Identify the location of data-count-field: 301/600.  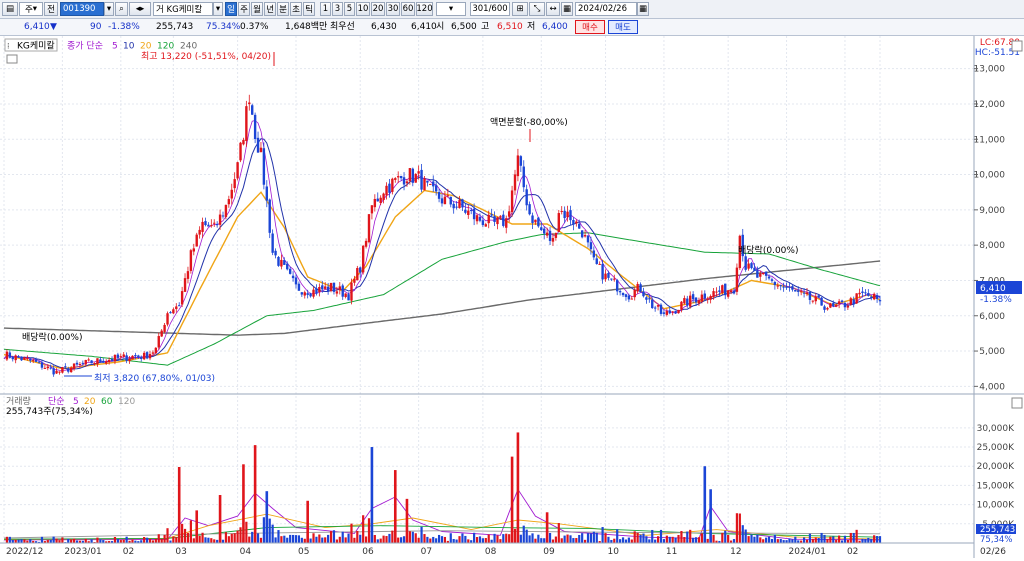
(490, 9).